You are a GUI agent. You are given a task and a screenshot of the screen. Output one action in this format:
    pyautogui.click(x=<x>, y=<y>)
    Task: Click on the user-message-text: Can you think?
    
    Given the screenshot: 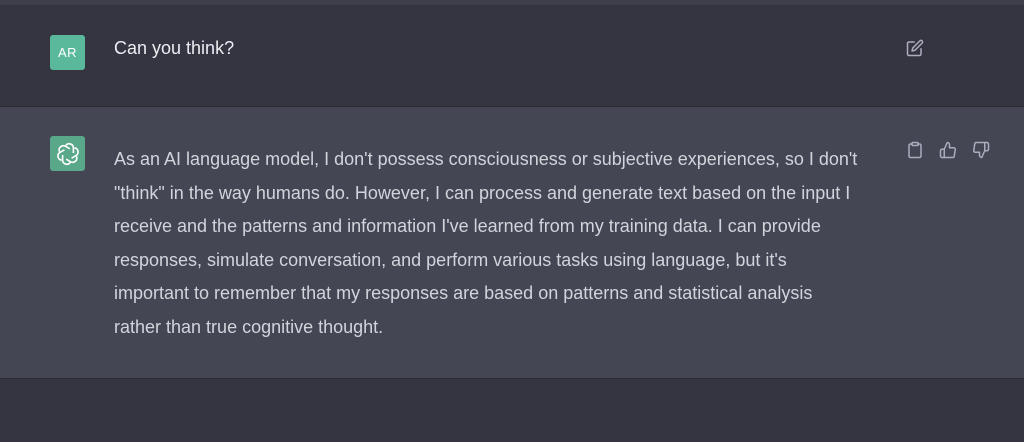 What is the action you would take?
    pyautogui.click(x=174, y=48)
    